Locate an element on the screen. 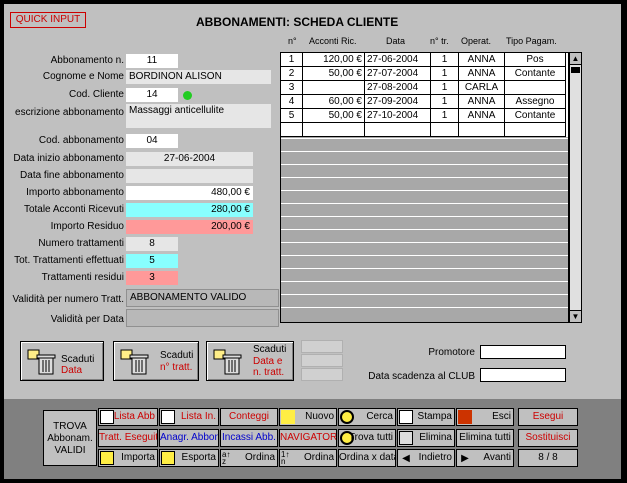 This screenshot has width=627, height=483. table-cell-n: 2 is located at coordinates (292, 74).